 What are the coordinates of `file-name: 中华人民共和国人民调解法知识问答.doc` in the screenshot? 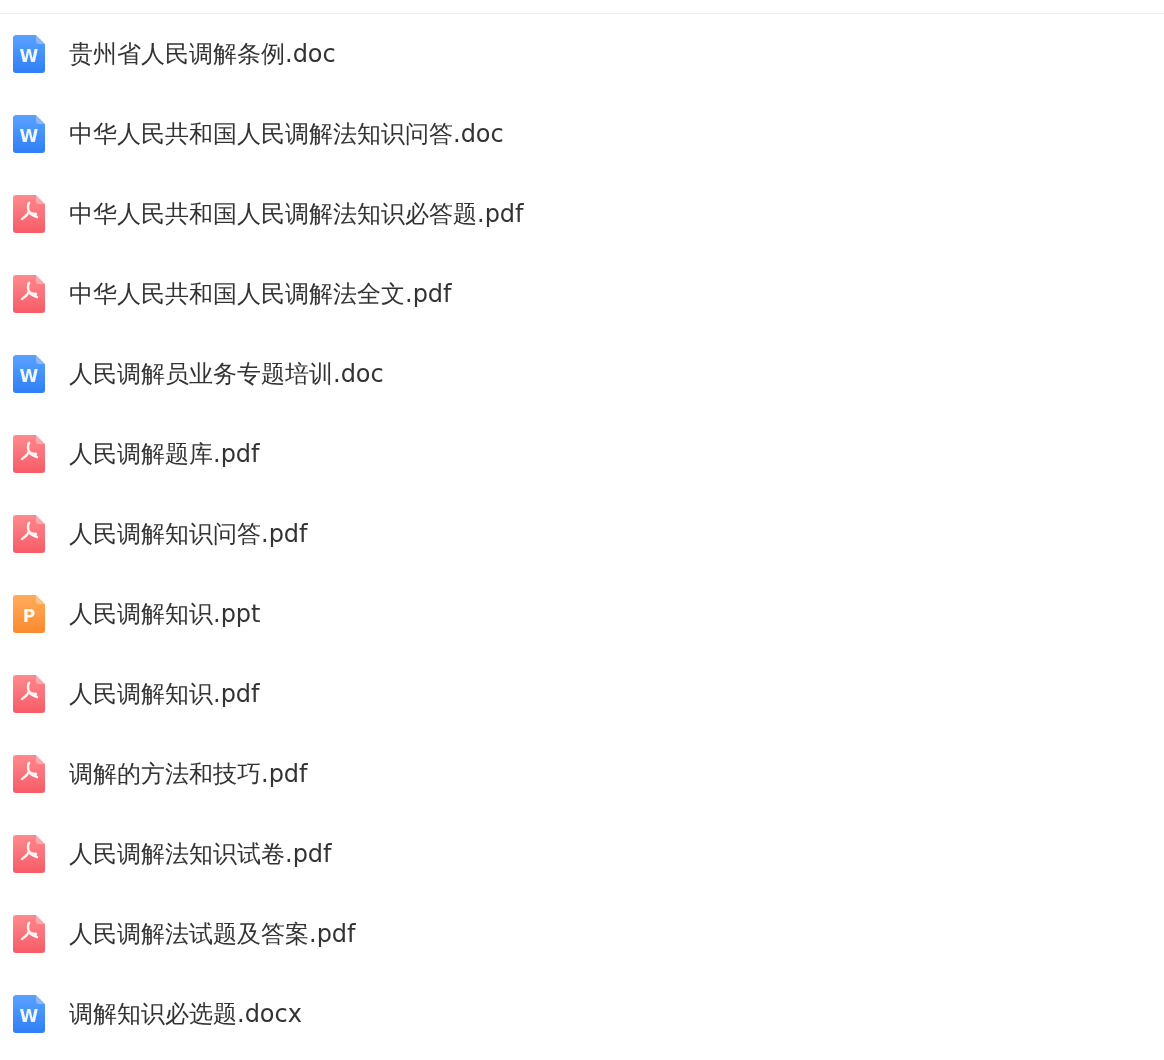 It's located at (286, 134).